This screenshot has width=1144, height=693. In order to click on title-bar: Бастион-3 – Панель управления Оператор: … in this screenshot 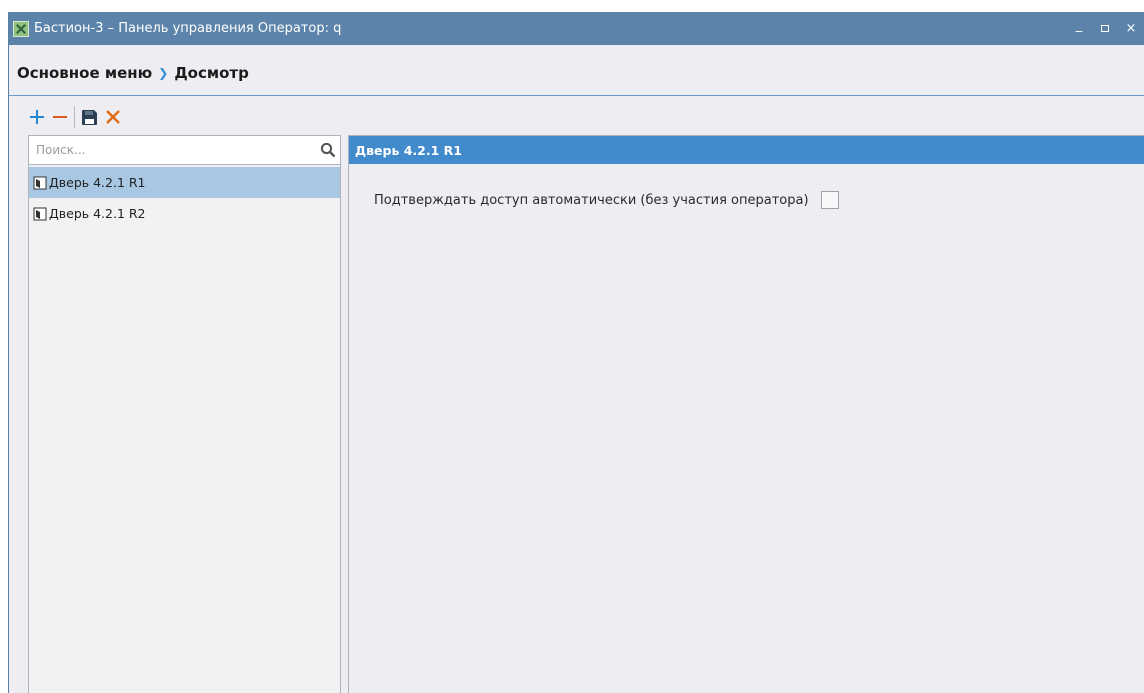, I will do `click(576, 28)`.